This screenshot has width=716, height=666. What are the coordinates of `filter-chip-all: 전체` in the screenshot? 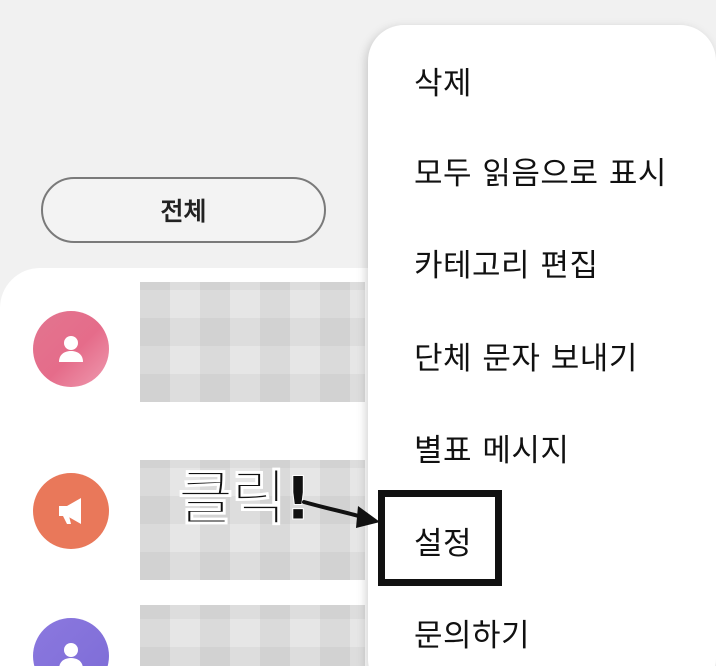 It's located at (183, 210).